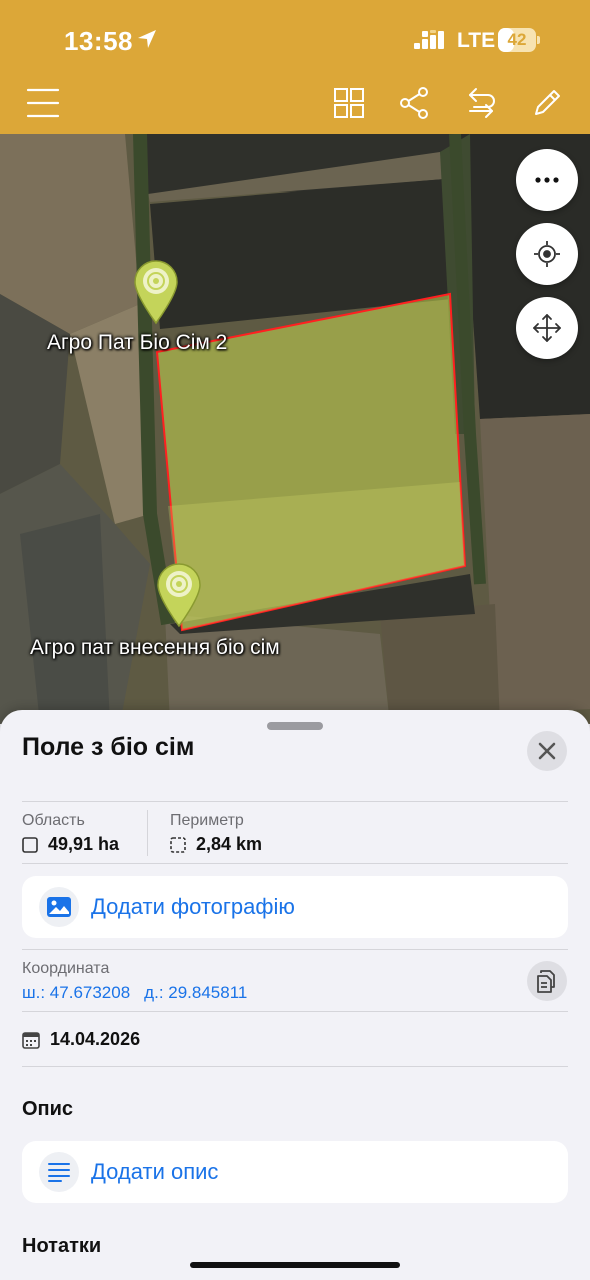  I want to click on area-icon, so click(30, 844).